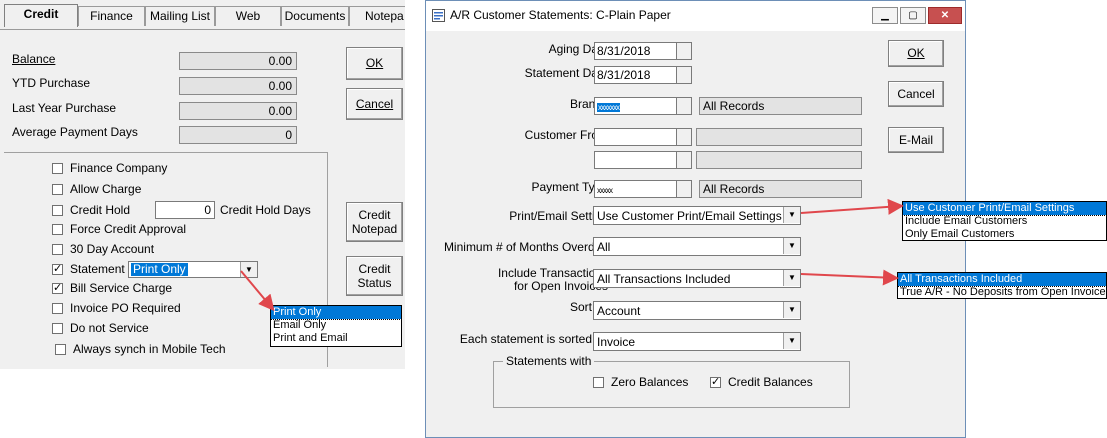 This screenshot has width=1107, height=438. I want to click on arrow-print-email-options, so click(852, 206).